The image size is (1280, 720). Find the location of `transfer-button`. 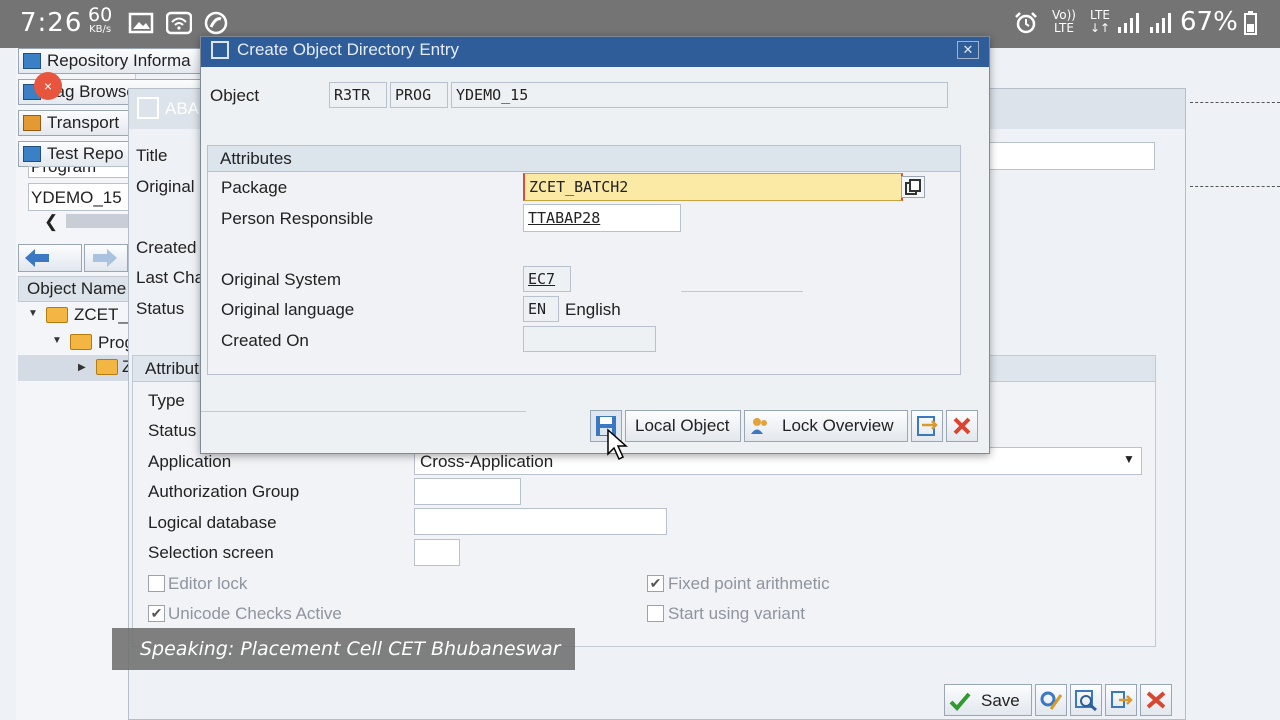

transfer-button is located at coordinates (1121, 700).